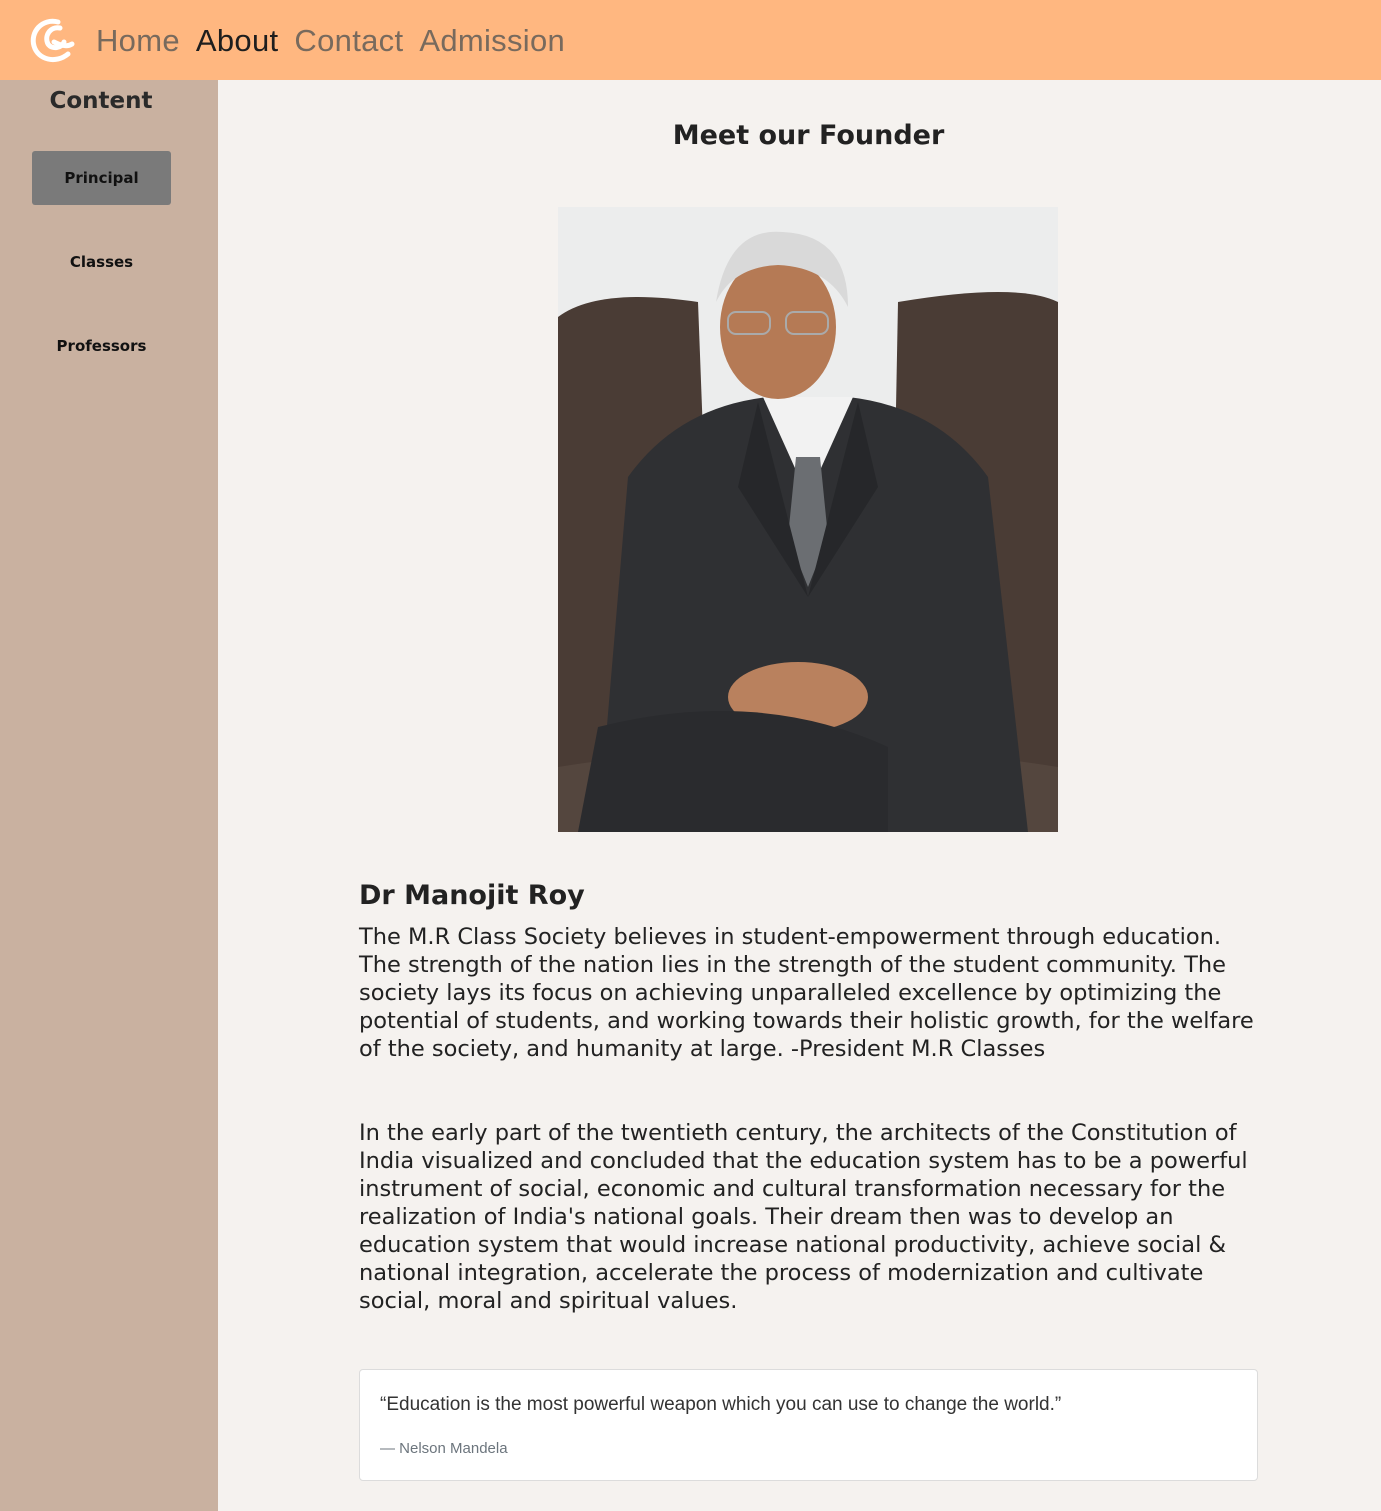  I want to click on quote-author: — Nelson Mandela, so click(444, 1448).